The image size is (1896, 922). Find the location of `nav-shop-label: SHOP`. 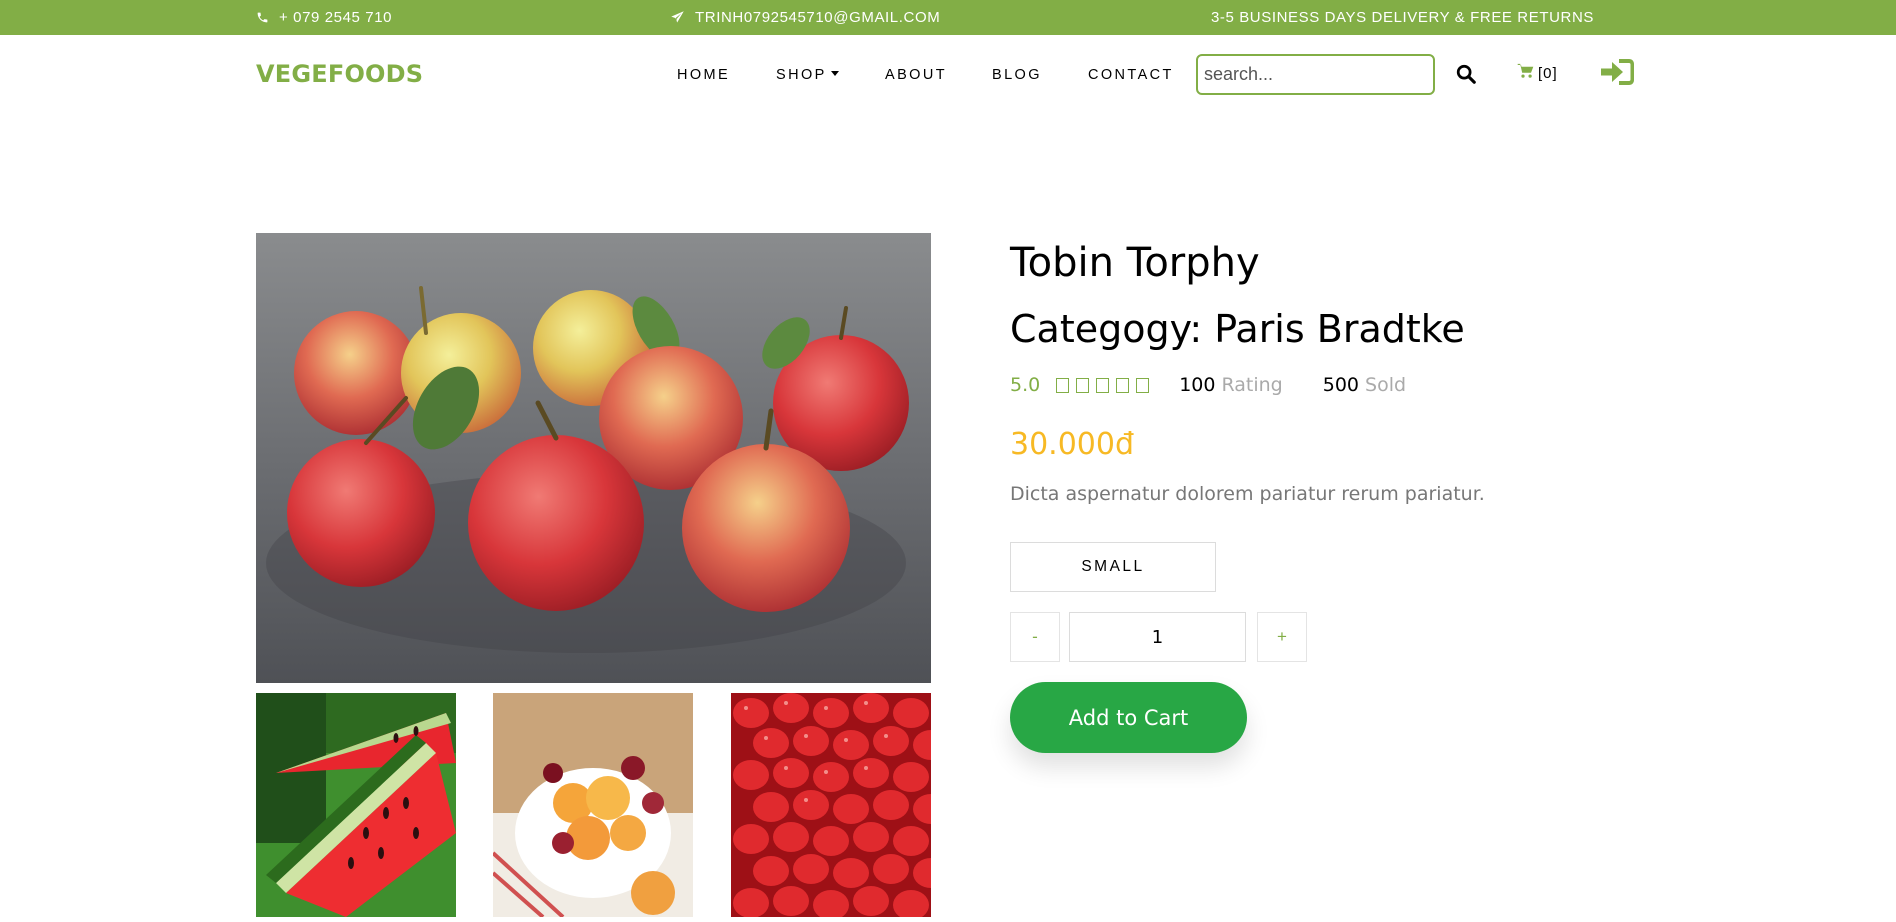

nav-shop-label: SHOP is located at coordinates (801, 75).